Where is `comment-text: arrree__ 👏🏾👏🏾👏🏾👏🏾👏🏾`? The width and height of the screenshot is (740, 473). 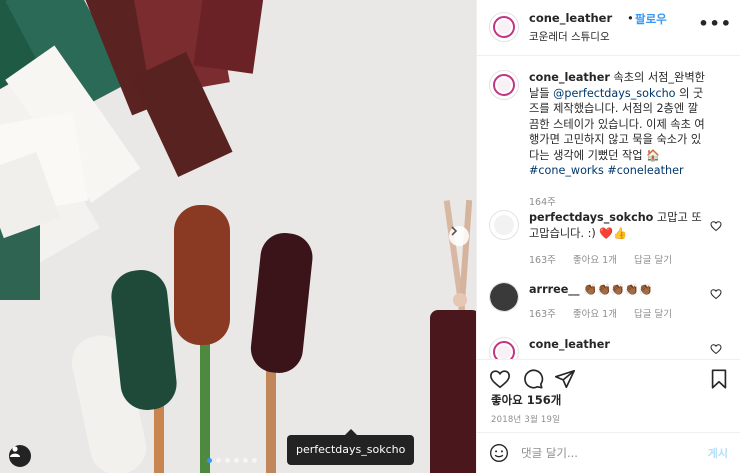
comment-text: arrree__ 👏🏾👏🏾👏🏾👏🏾👏🏾 is located at coordinates (617, 290).